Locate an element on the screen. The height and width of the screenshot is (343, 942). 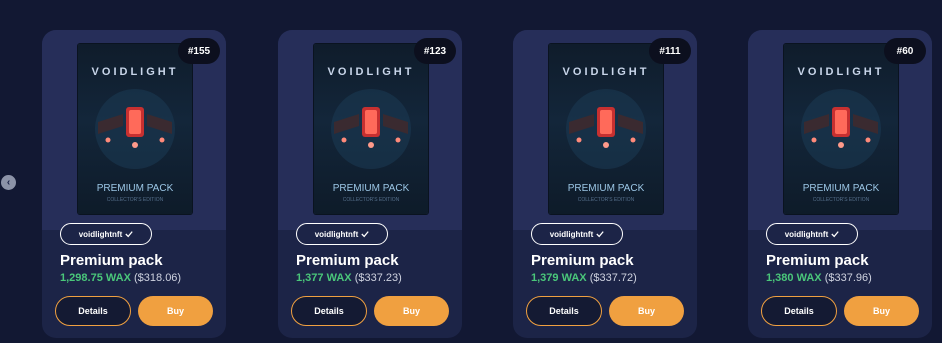
price-usd: ($337.23) is located at coordinates (378, 278).